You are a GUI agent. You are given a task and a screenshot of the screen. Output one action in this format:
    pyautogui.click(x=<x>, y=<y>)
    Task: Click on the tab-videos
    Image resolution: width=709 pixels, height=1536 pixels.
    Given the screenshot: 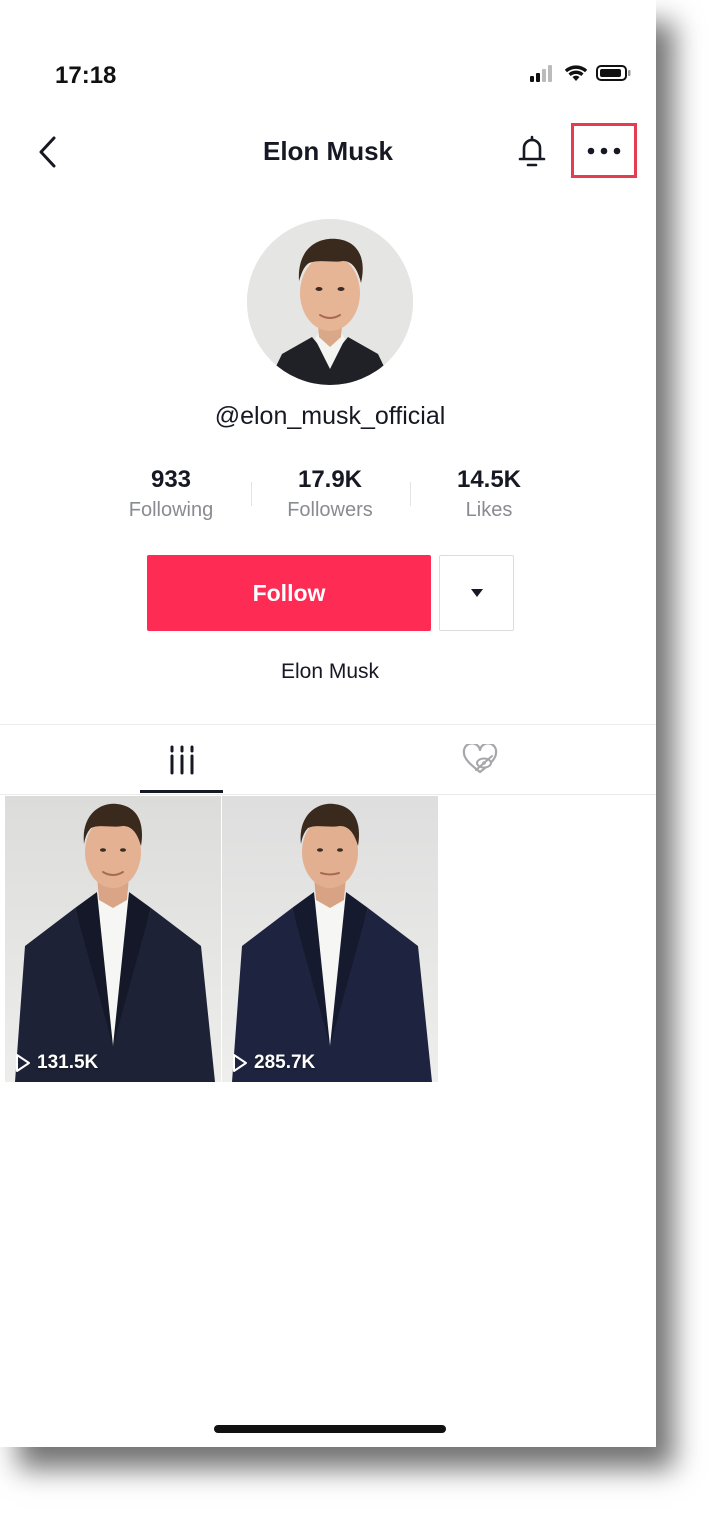 What is the action you would take?
    pyautogui.click(x=181, y=760)
    